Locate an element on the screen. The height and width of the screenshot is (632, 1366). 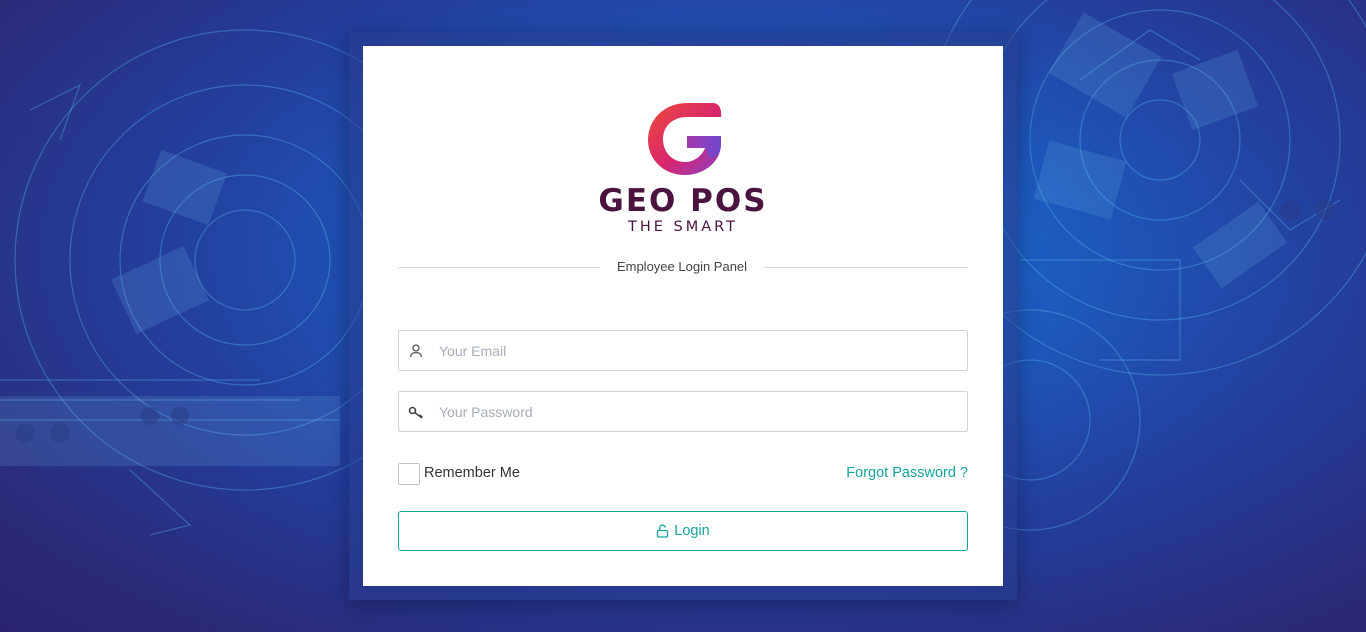
password-input is located at coordinates (699, 411).